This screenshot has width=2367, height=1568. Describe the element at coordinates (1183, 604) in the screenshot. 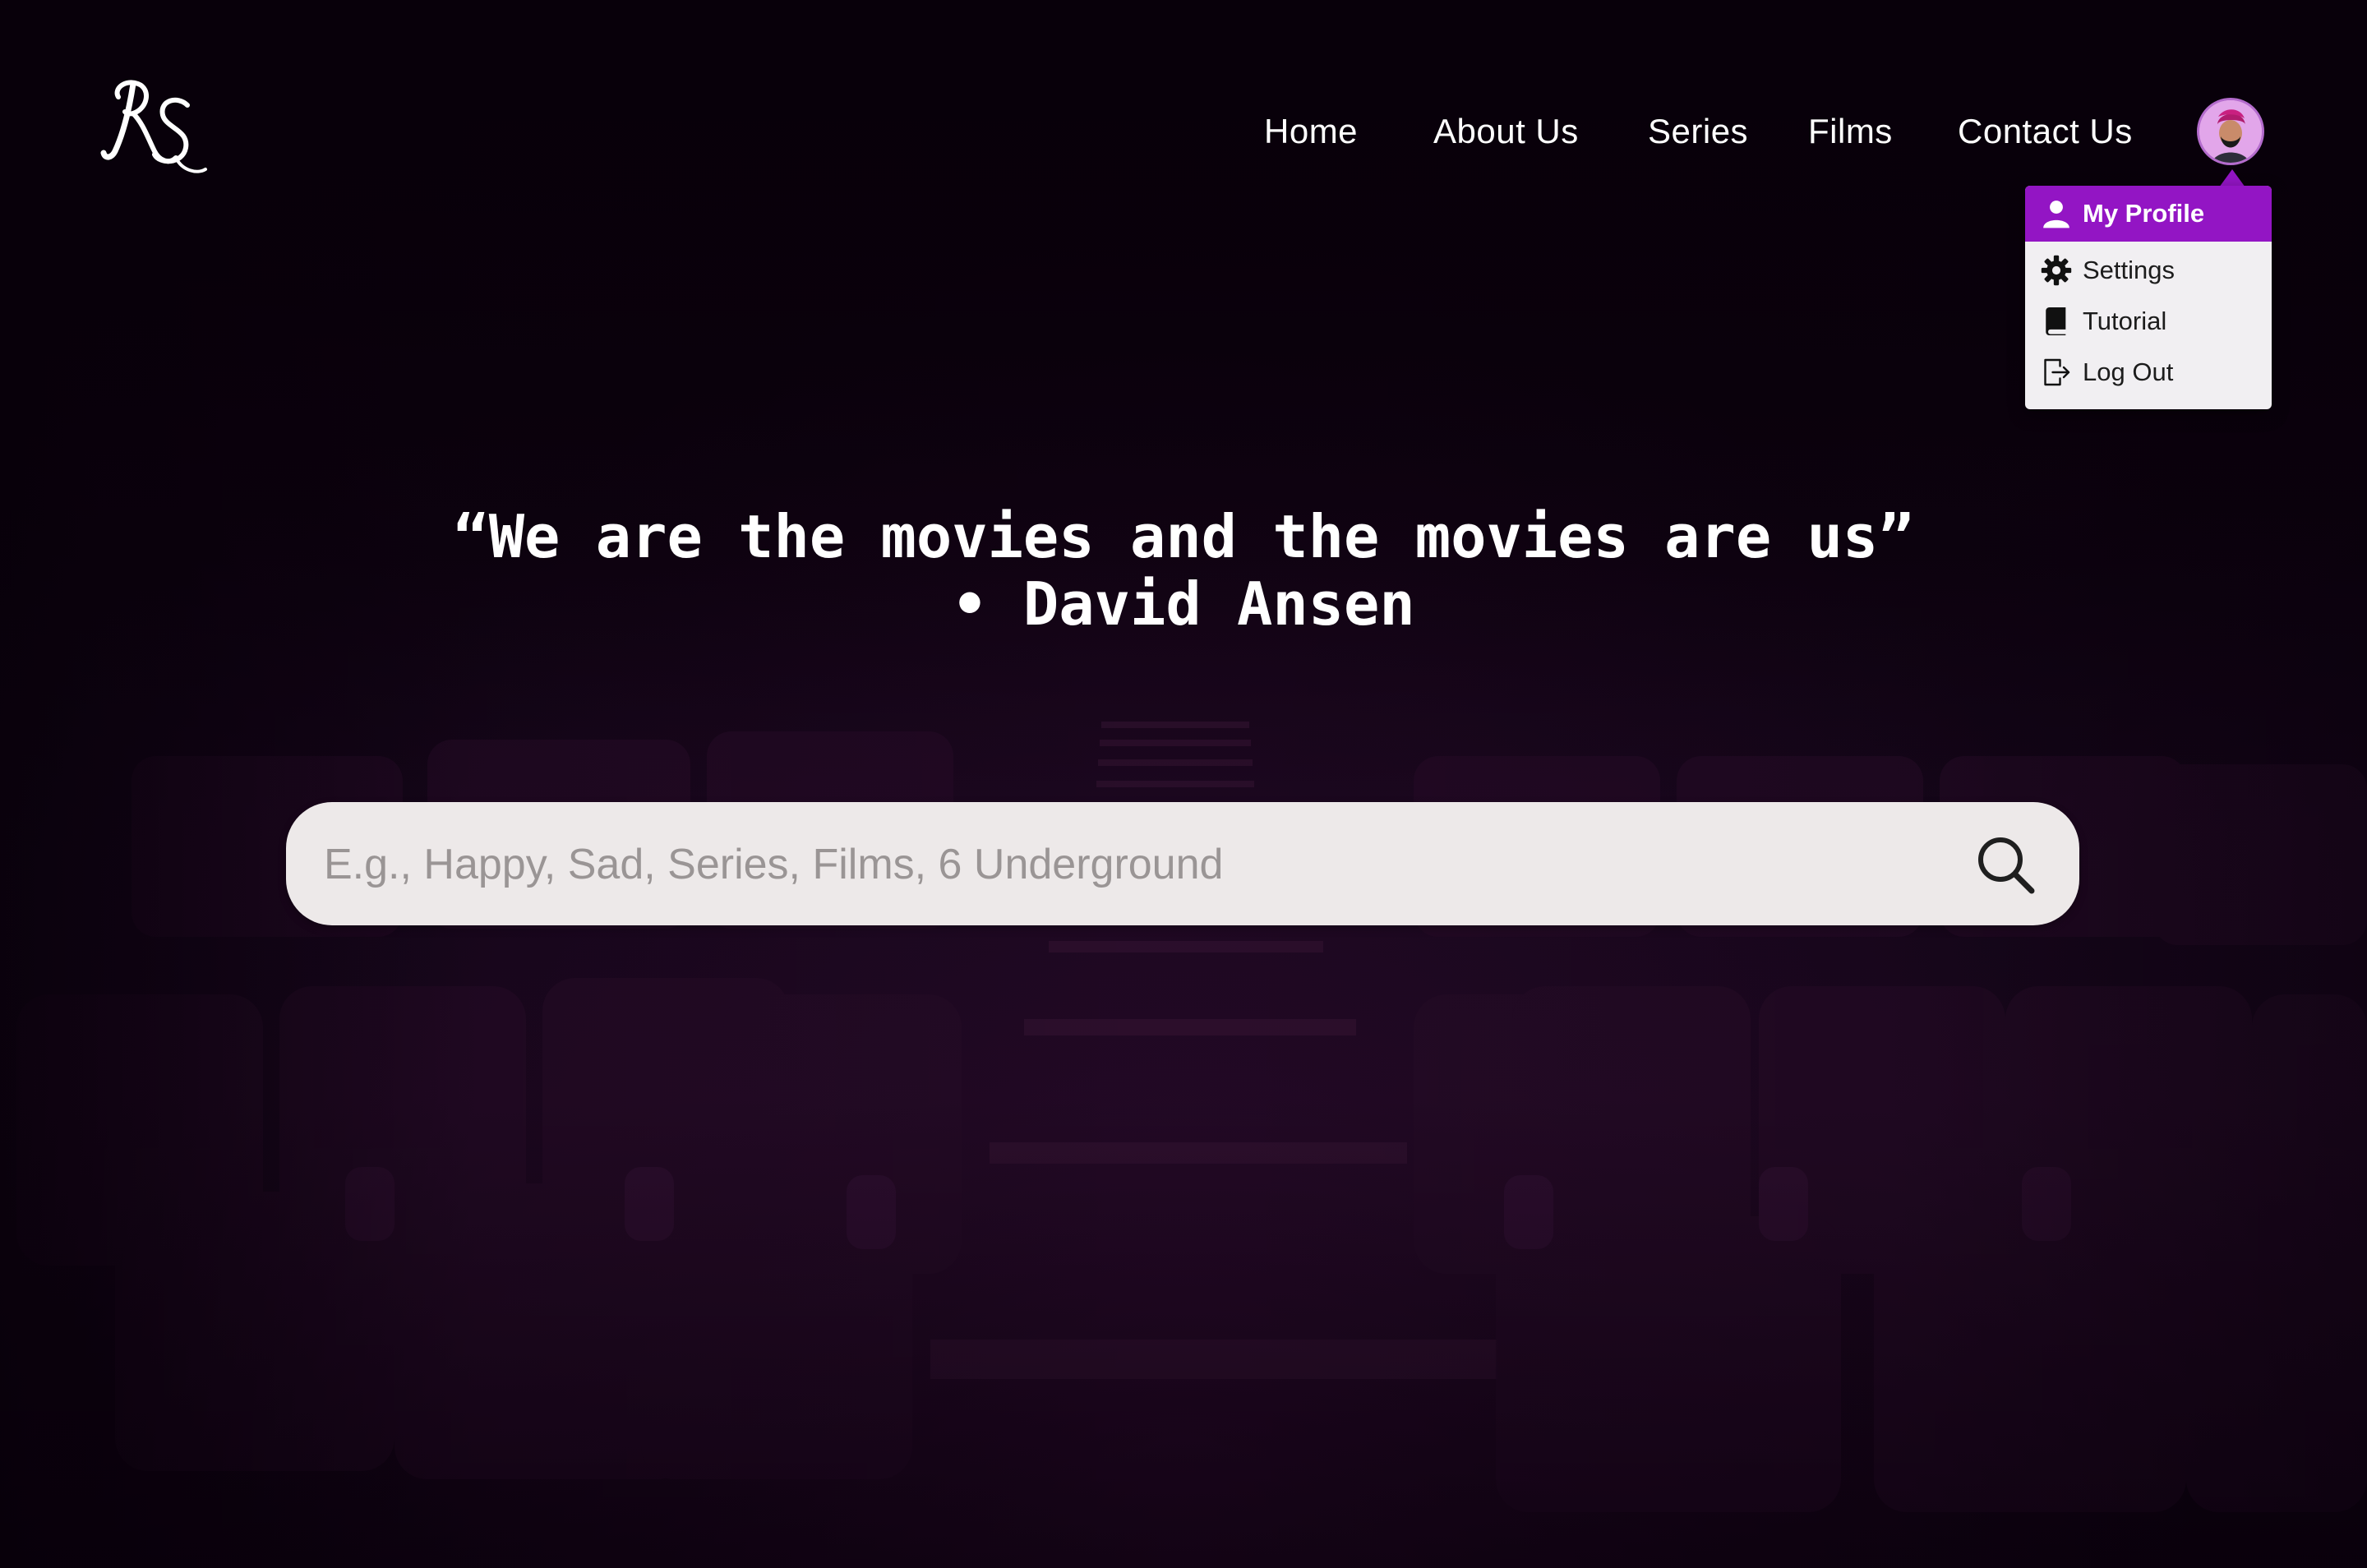

I see `quote-author: • David Ansen` at that location.